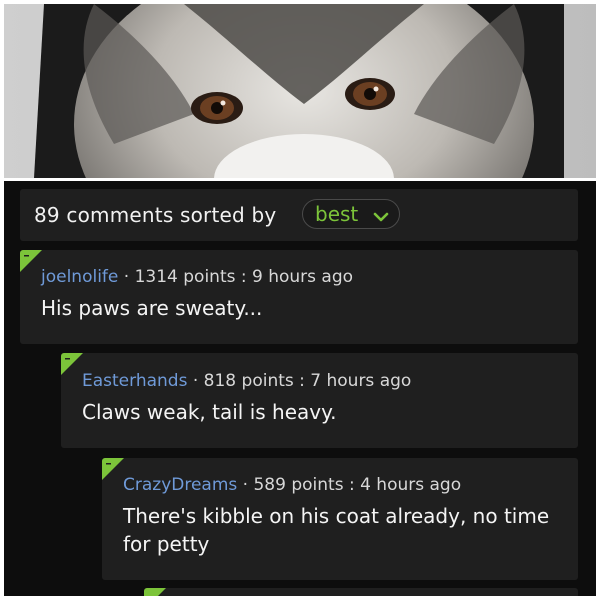 The width and height of the screenshot is (600, 600). Describe the element at coordinates (370, 94) in the screenshot. I see `right-eye` at that location.